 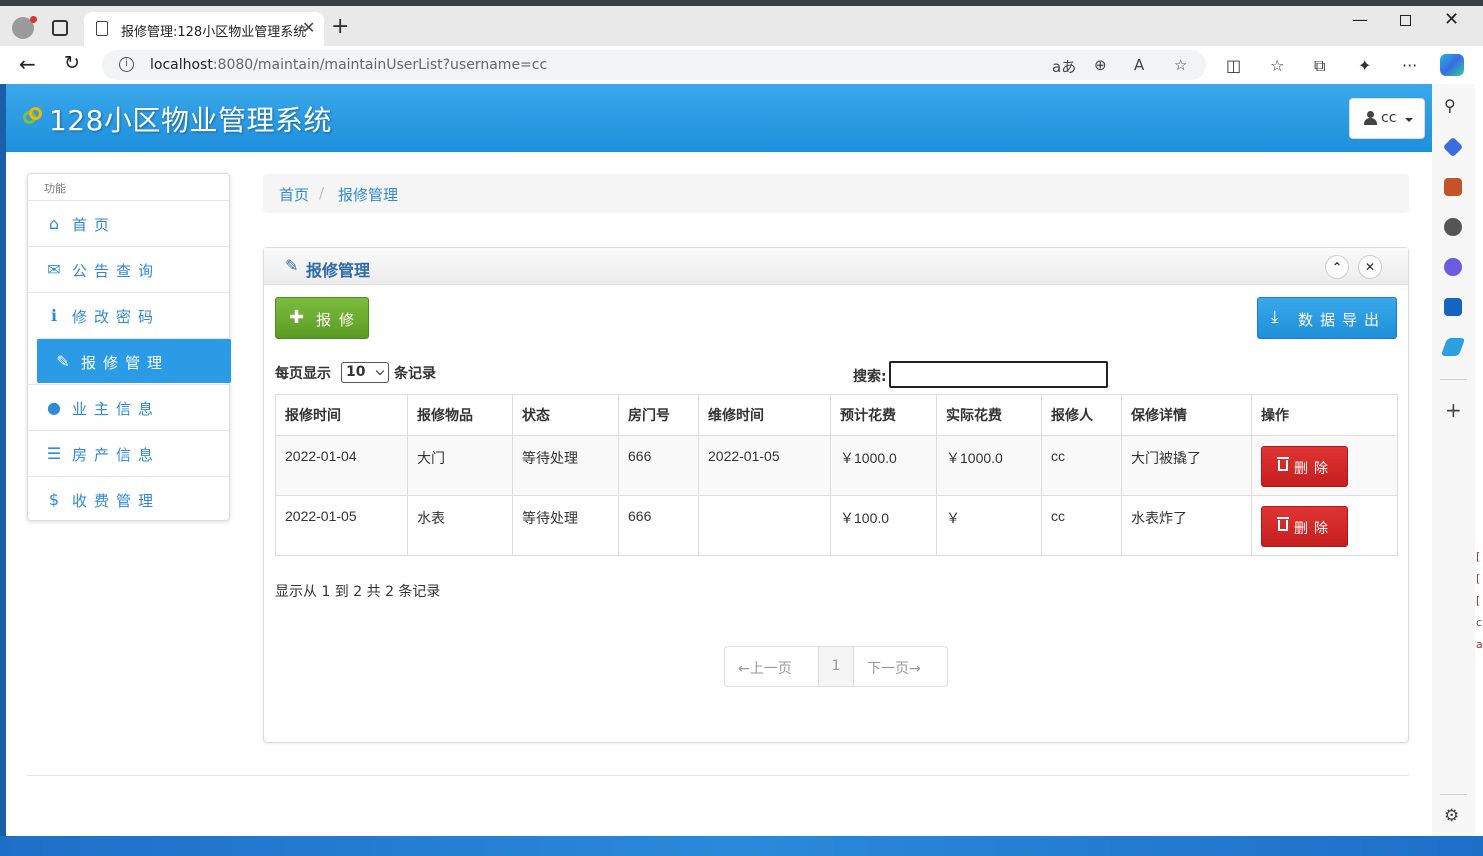 What do you see at coordinates (1364, 65) in the screenshot?
I see `extensions-icon: ✦` at bounding box center [1364, 65].